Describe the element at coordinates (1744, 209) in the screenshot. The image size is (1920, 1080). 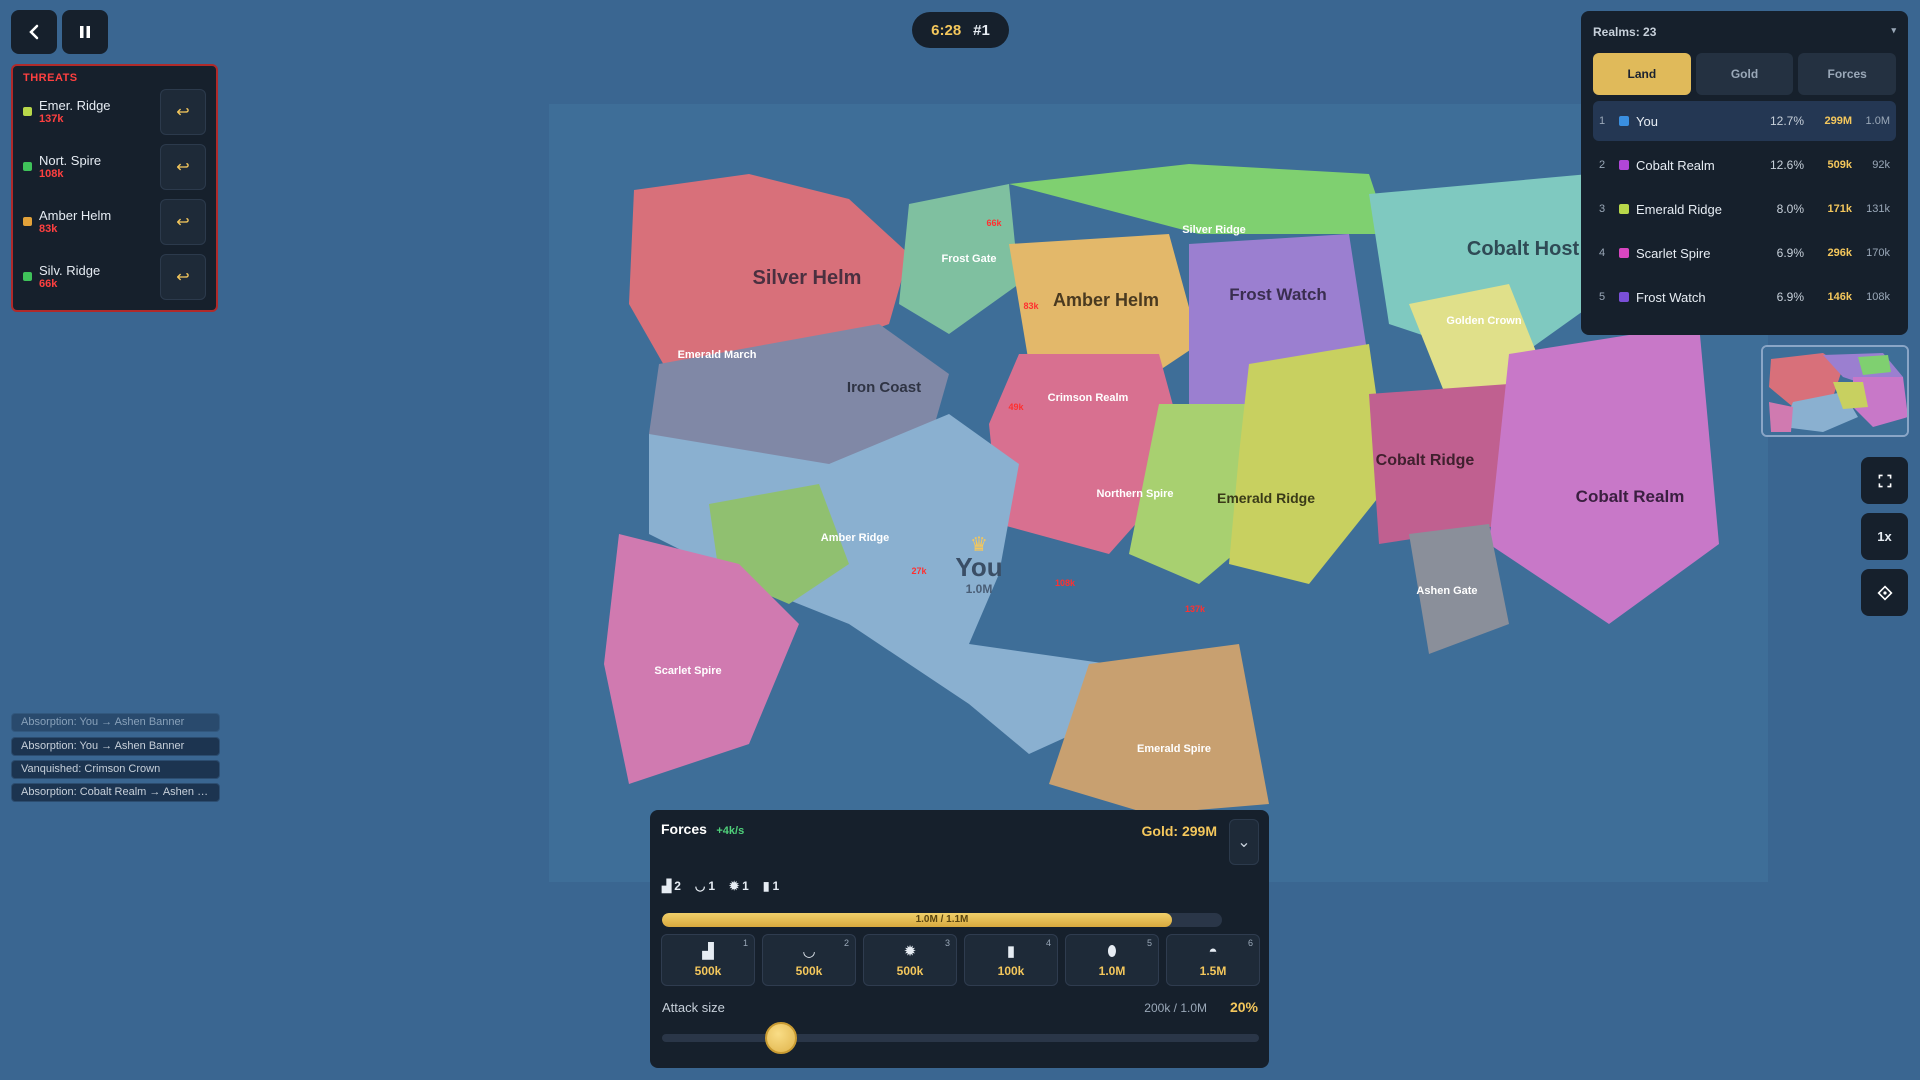
I see `leaderboard-row: 3 Emerald Ridge 8.0% 171k 131k` at that location.